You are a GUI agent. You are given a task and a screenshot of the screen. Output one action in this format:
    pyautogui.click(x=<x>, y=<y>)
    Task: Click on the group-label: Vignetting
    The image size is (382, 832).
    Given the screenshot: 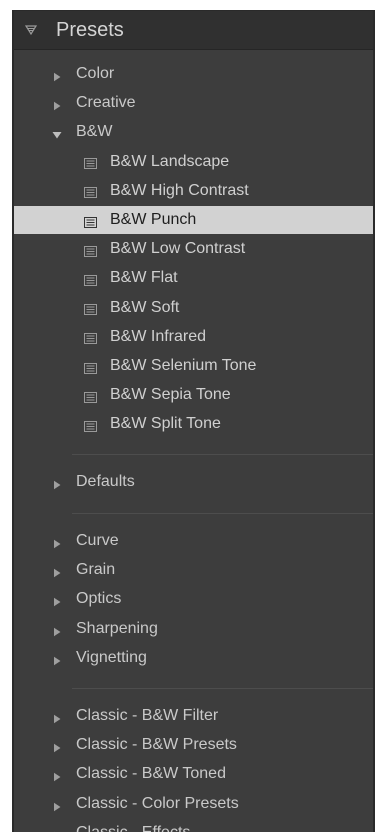 What is the action you would take?
    pyautogui.click(x=111, y=657)
    